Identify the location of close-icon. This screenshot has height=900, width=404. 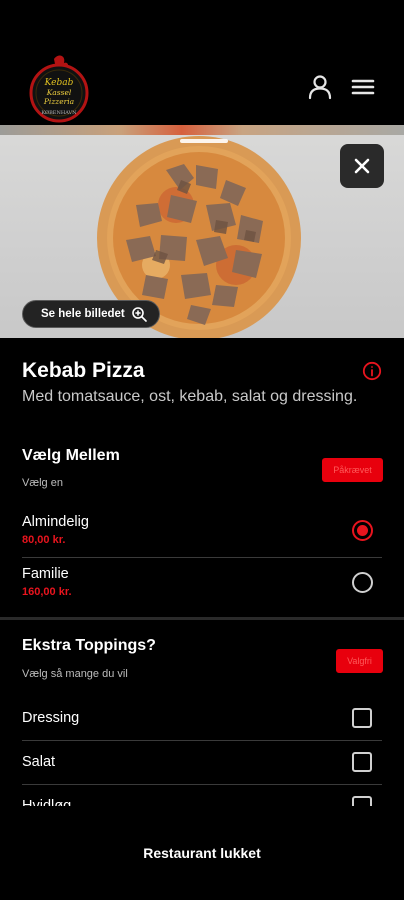
(362, 166).